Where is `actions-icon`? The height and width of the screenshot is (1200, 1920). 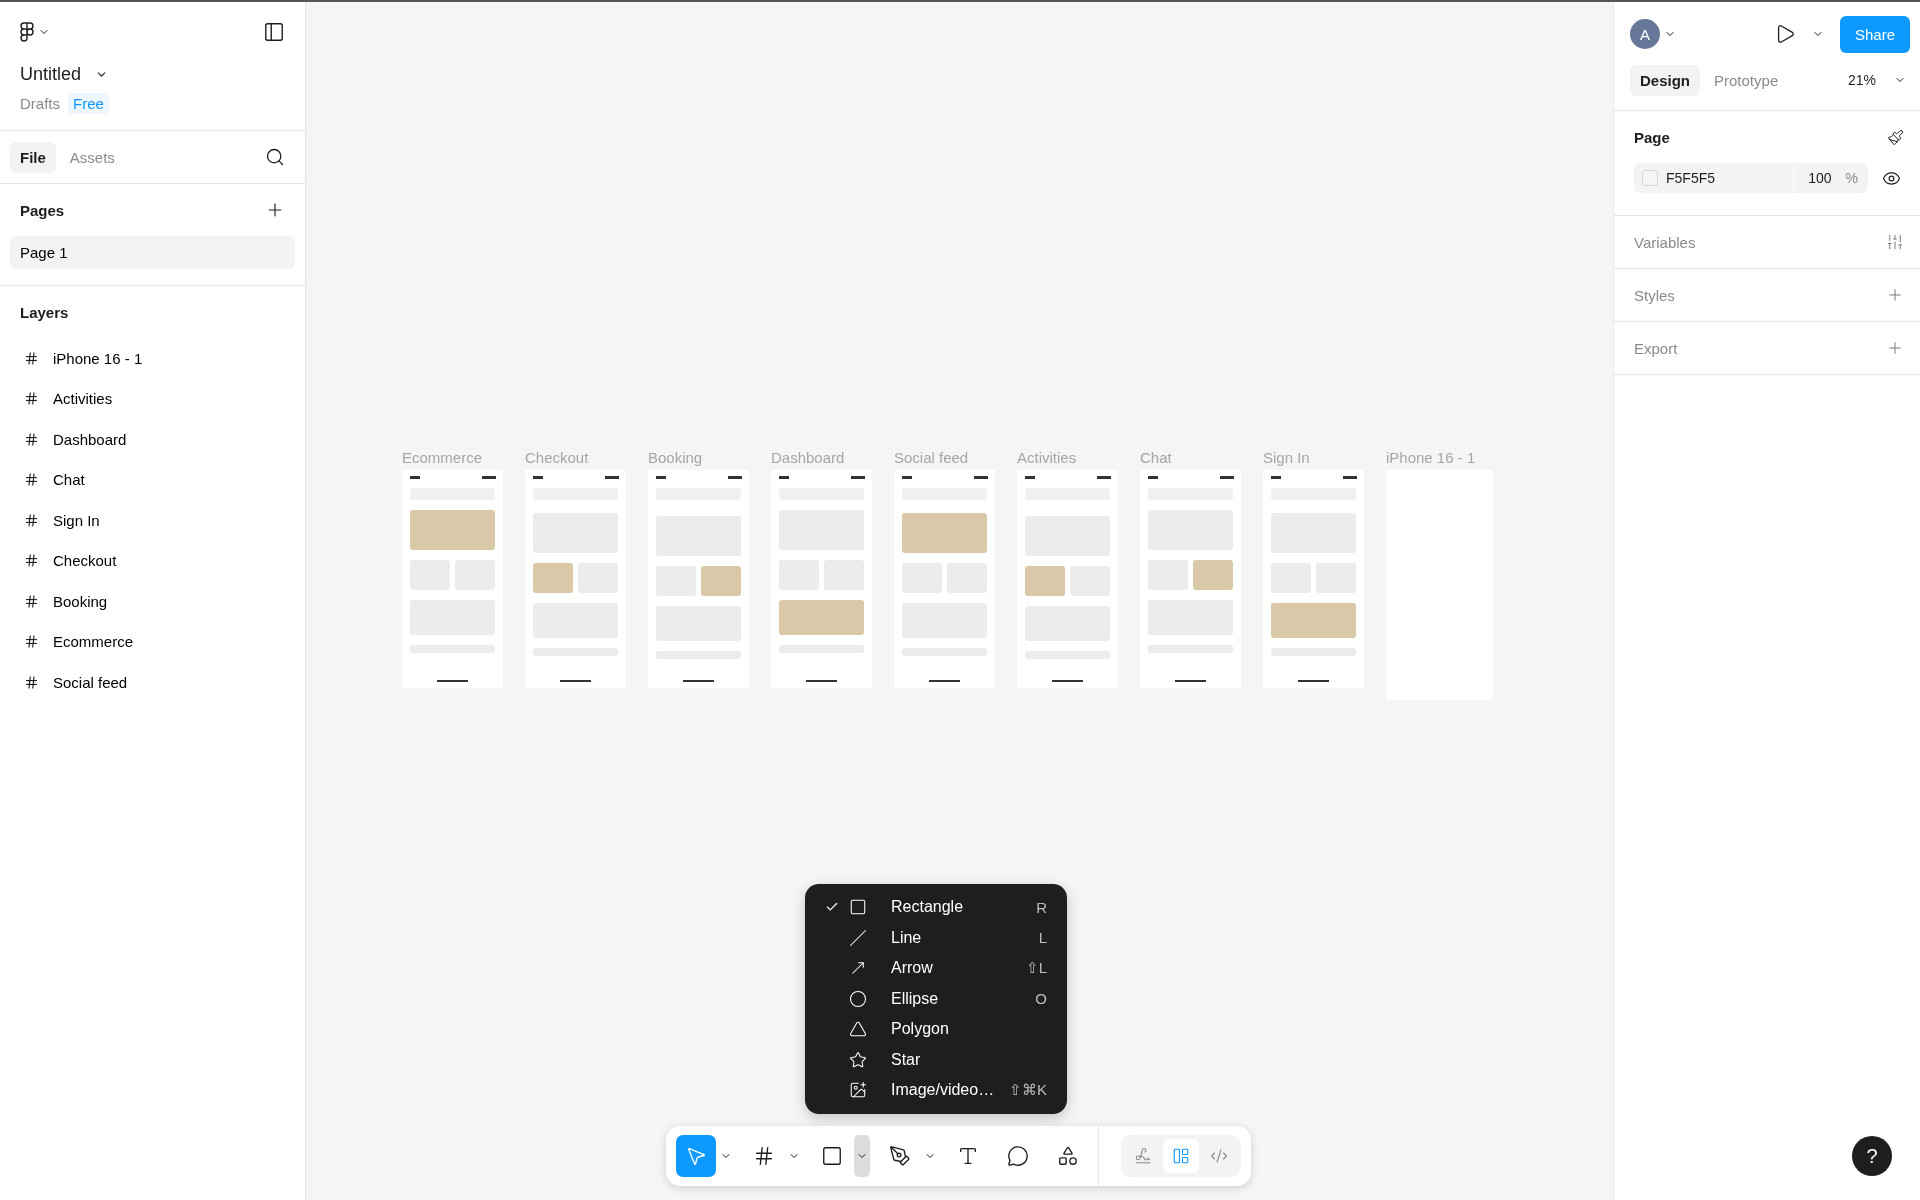
actions-icon is located at coordinates (1068, 1156).